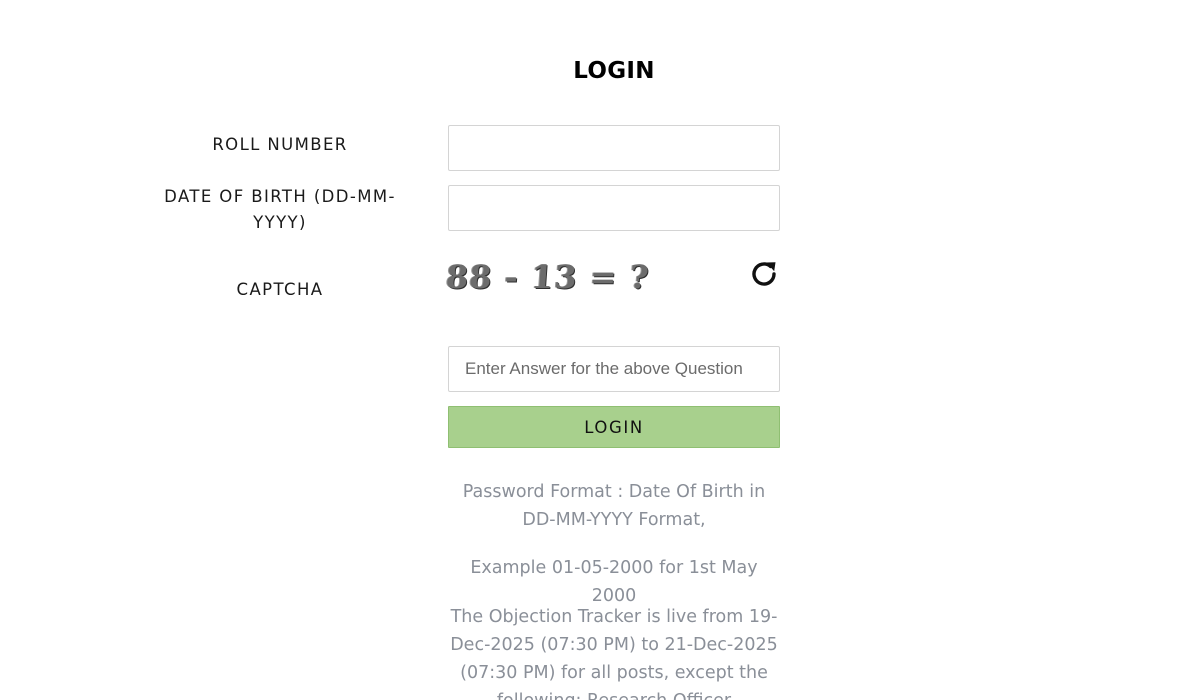 This screenshot has height=700, width=1200. Describe the element at coordinates (614, 208) in the screenshot. I see `dob-input` at that location.